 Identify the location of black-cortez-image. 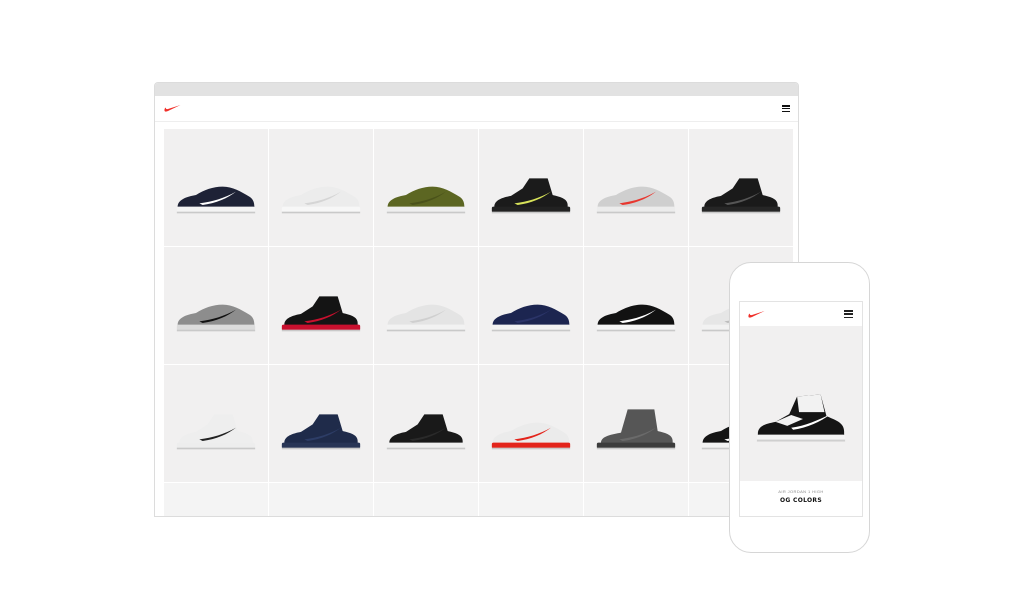
(636, 318).